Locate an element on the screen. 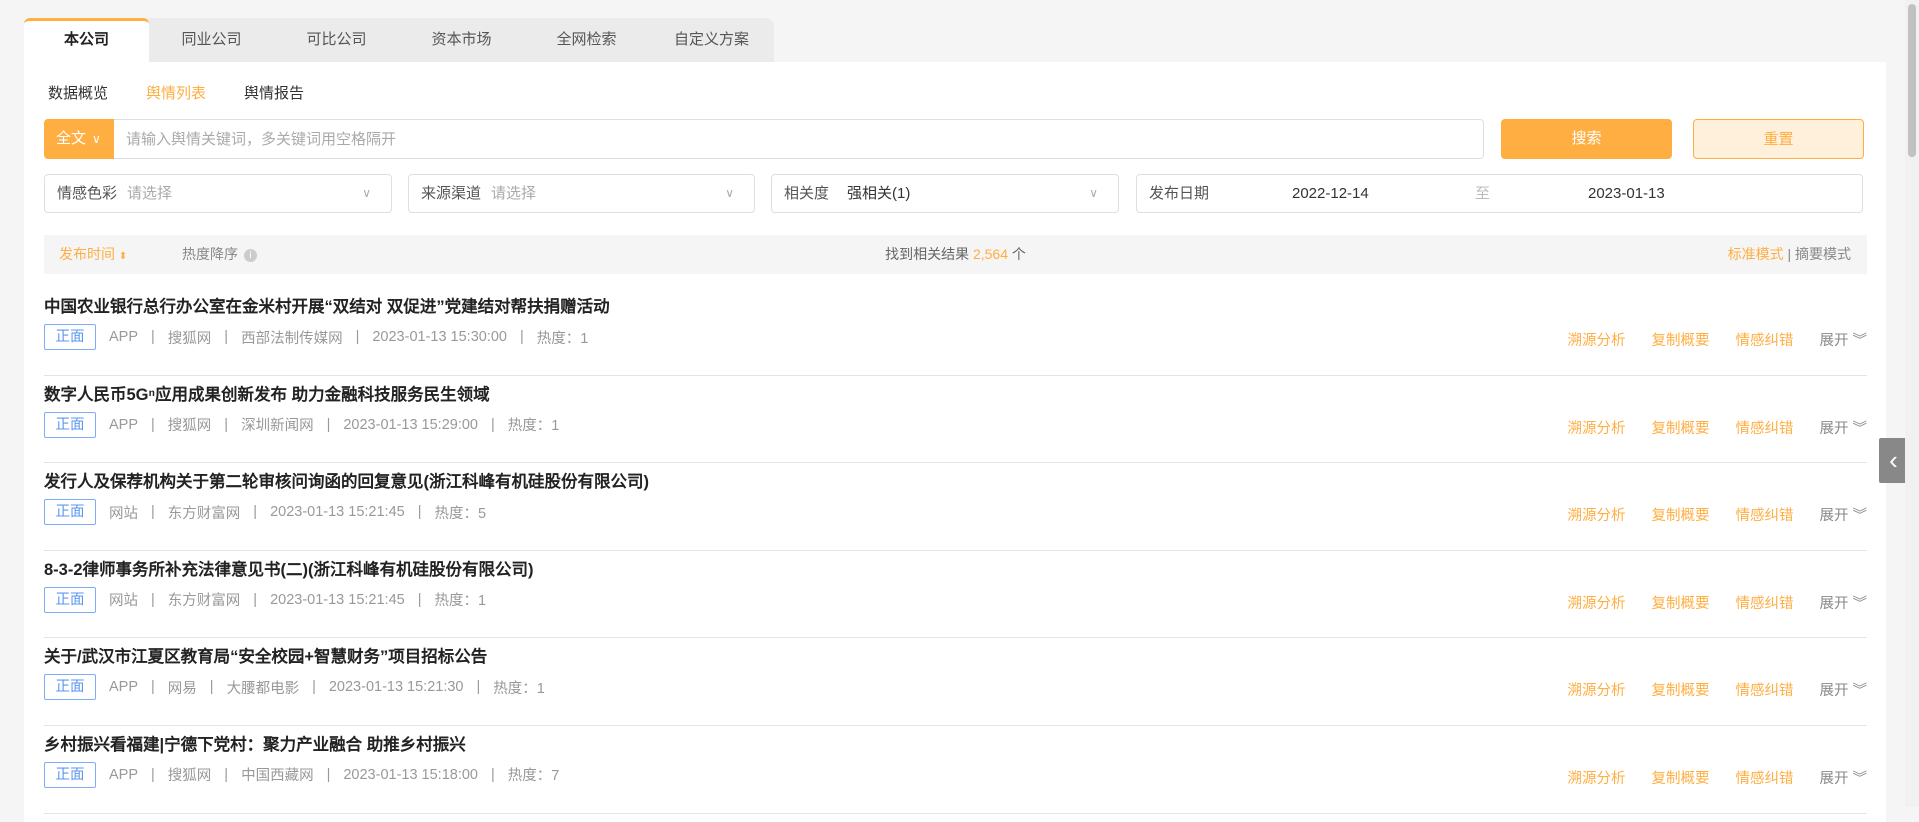 The image size is (1919, 822). item-title: 中国农业银行总行办公室在金米村开展“双结对 双促进”党建结对帮扶捐赠活动 is located at coordinates (327, 305).